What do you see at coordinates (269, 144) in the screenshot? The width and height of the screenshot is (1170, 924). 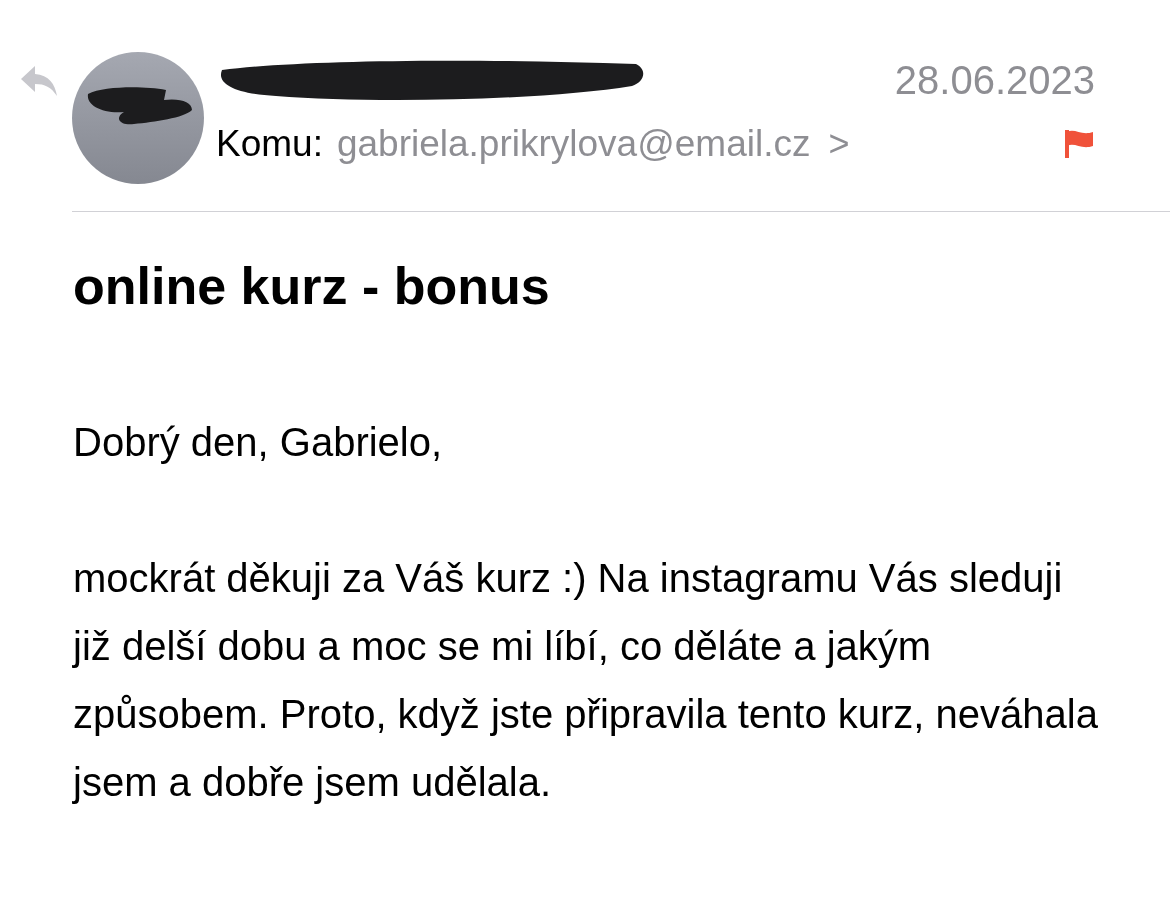 I see `recipient-label: Komu:` at bounding box center [269, 144].